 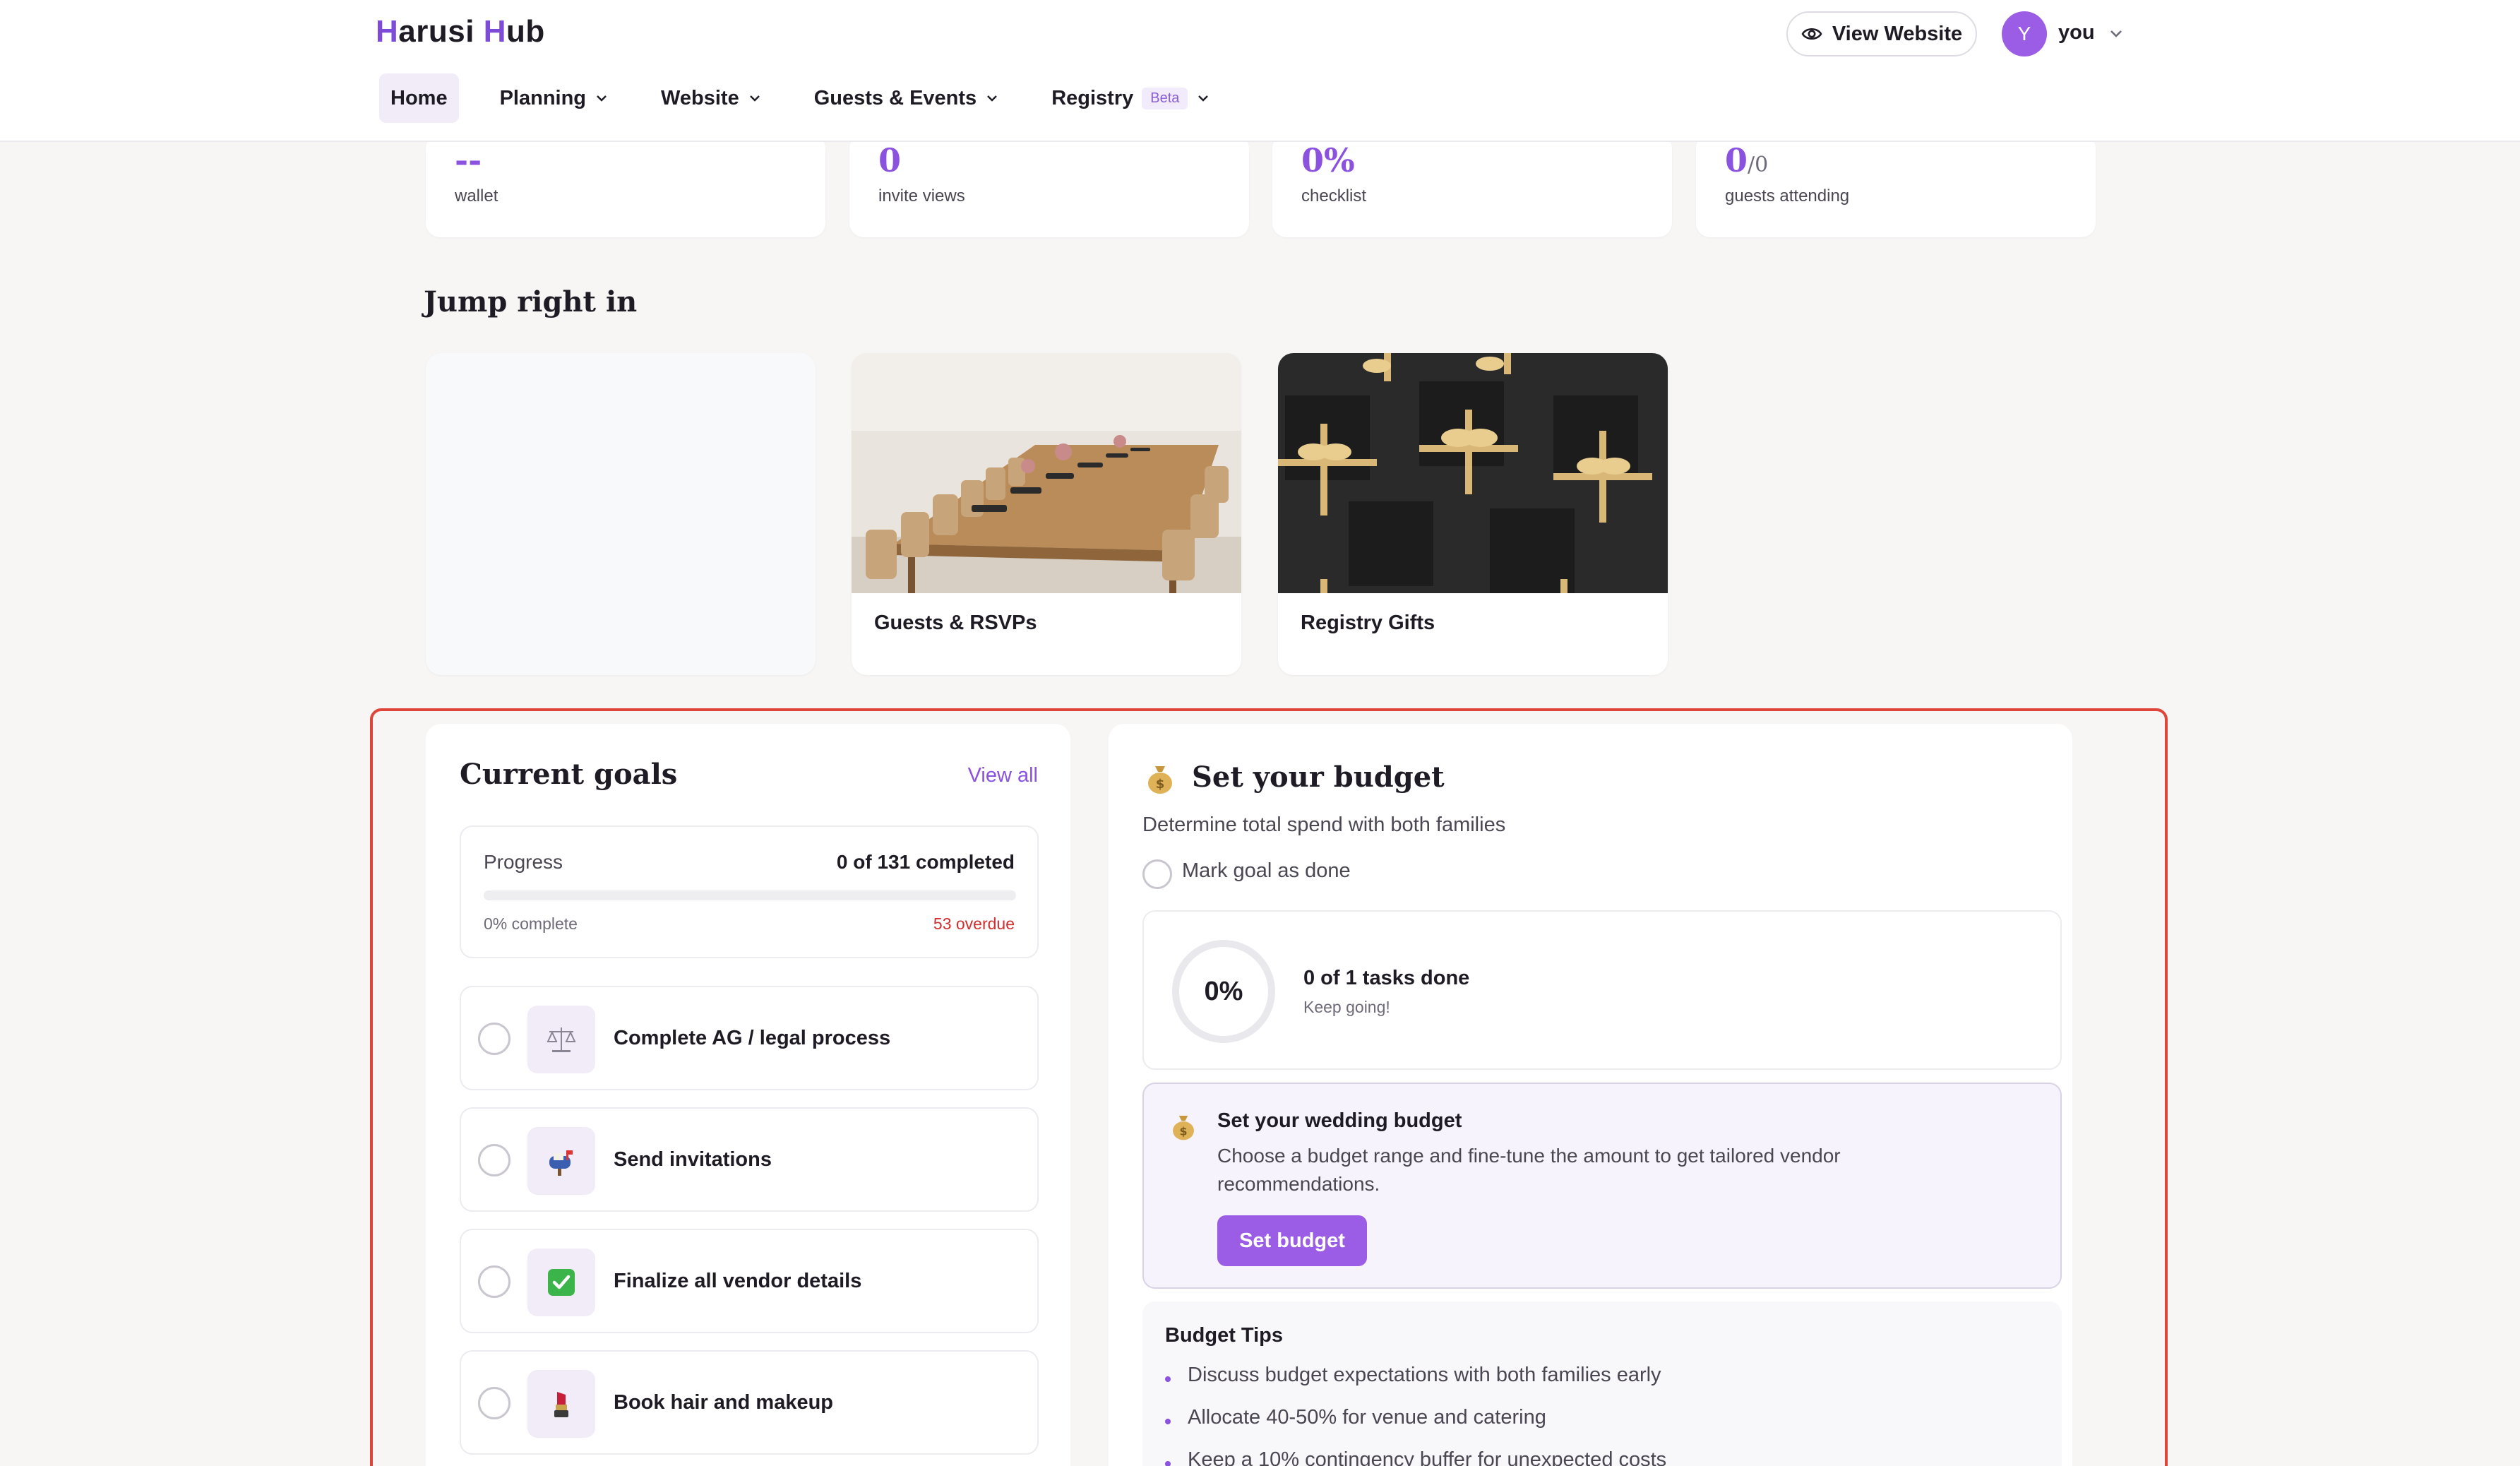 What do you see at coordinates (922, 196) in the screenshot?
I see `stat-label: invite views` at bounding box center [922, 196].